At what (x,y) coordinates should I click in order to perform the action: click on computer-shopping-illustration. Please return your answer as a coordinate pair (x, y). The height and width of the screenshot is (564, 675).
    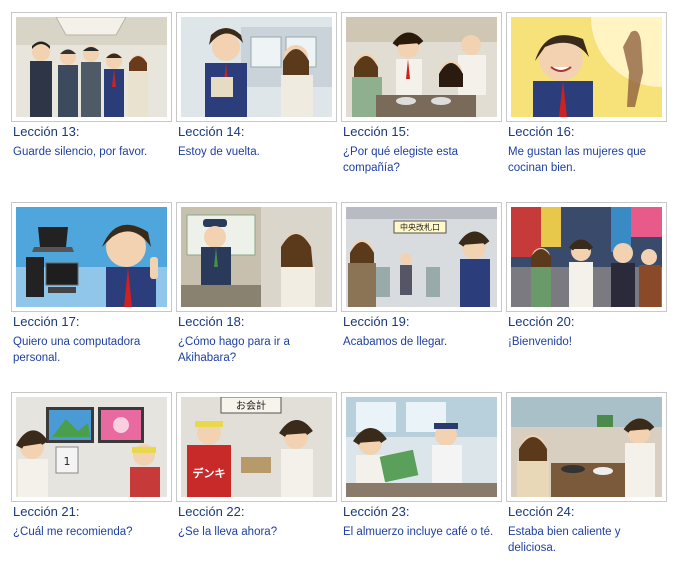
    Looking at the image, I should click on (91, 257).